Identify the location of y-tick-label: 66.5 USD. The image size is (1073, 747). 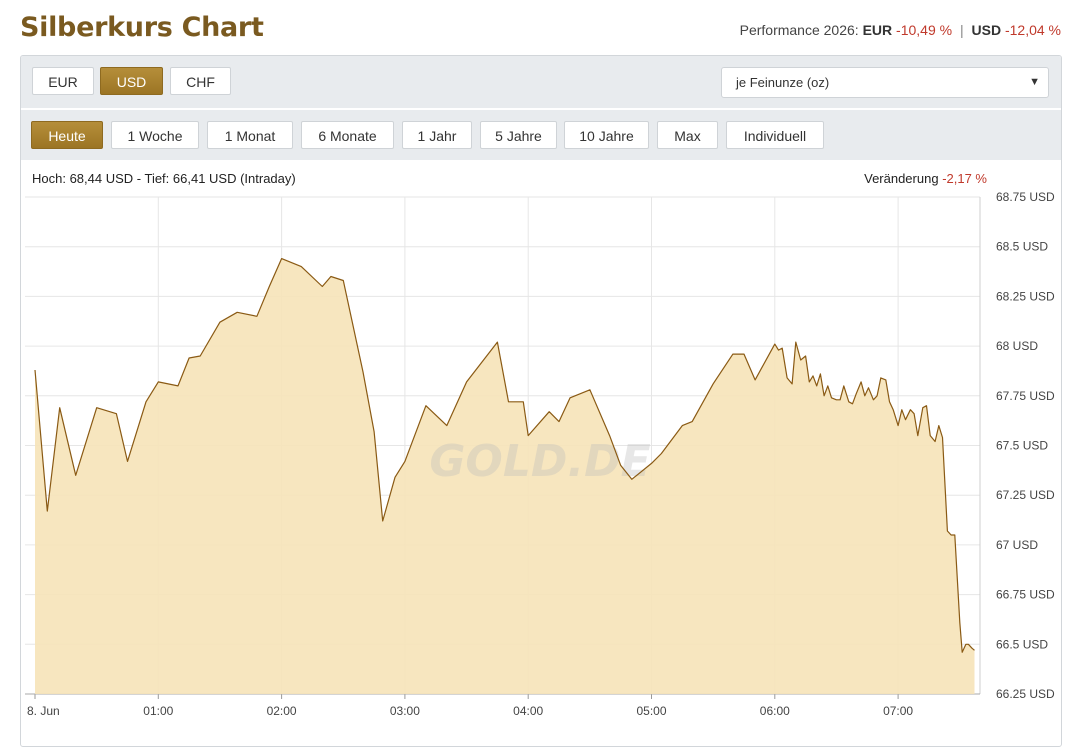
(1022, 644).